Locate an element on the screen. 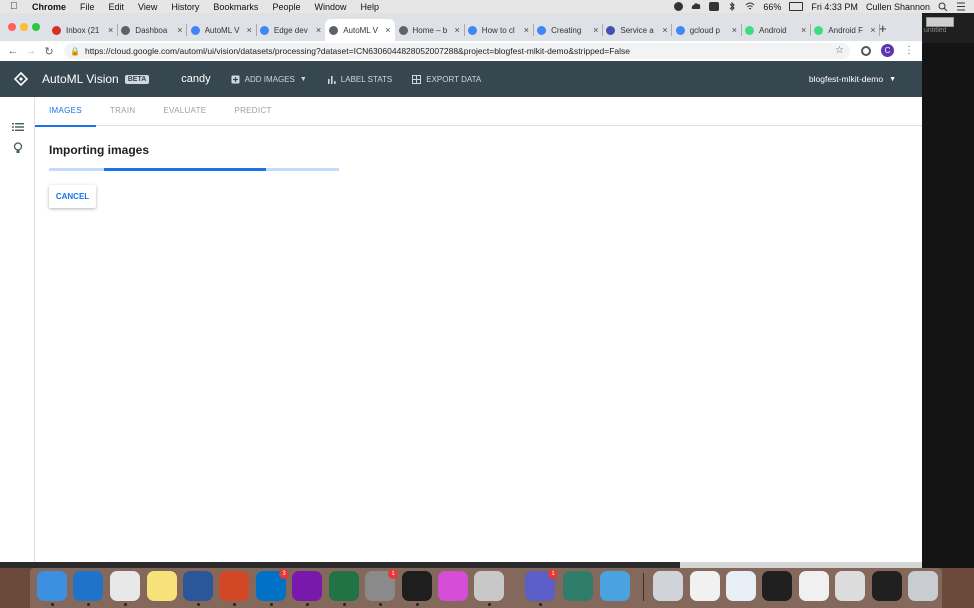 This screenshot has width=974, height=608. user-name: Cullen Shannon is located at coordinates (898, 7).